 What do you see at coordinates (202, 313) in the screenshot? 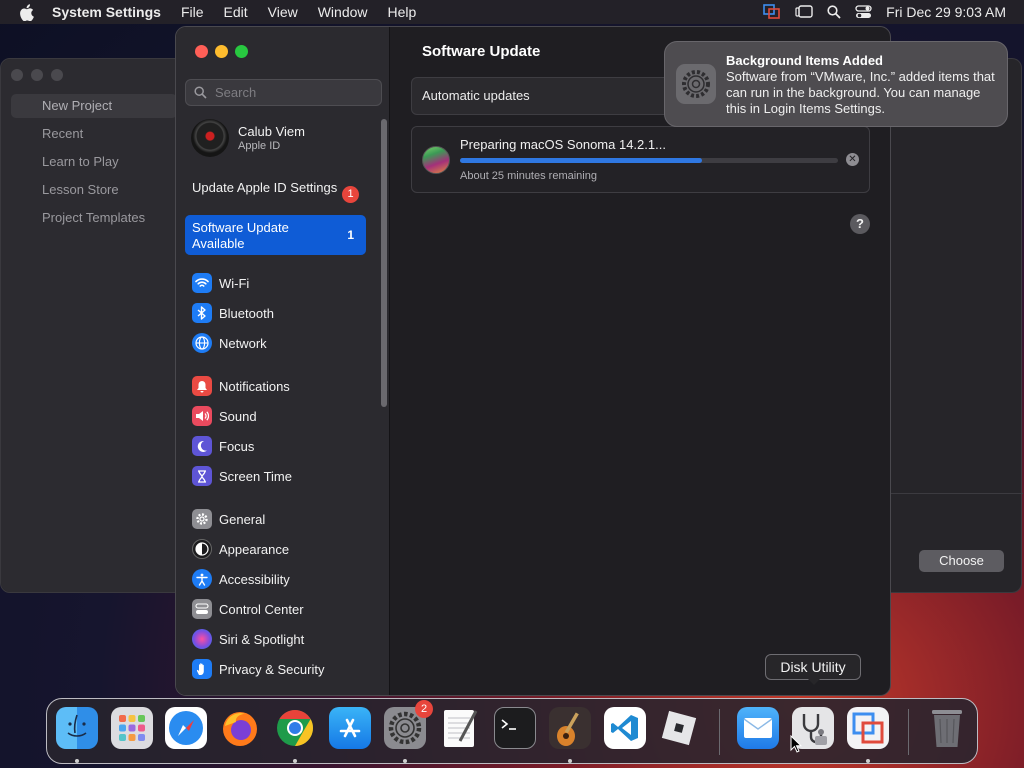
I see `bluetooth-icon` at bounding box center [202, 313].